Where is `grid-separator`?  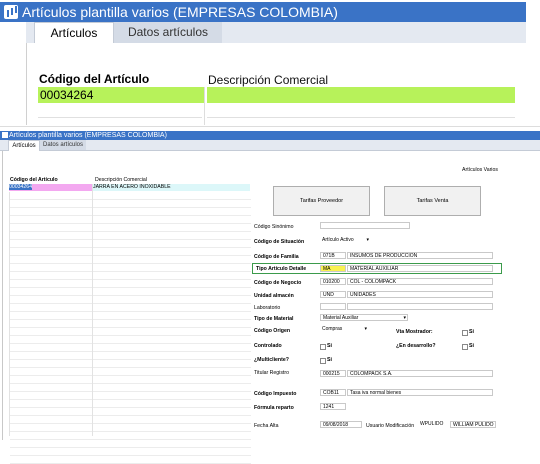 grid-separator is located at coordinates (204, 106).